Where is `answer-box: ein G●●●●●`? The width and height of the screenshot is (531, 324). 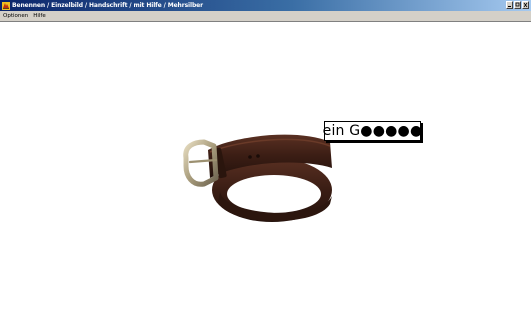
answer-box: ein G●●●●● is located at coordinates (372, 131).